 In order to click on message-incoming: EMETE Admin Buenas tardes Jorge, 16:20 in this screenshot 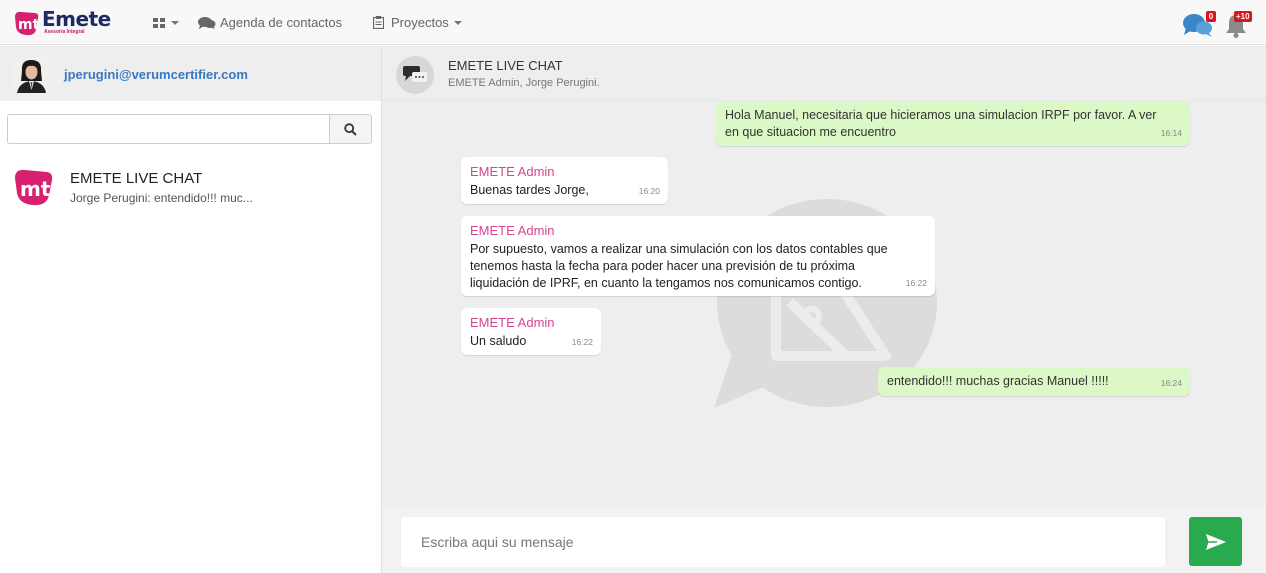, I will do `click(564, 180)`.